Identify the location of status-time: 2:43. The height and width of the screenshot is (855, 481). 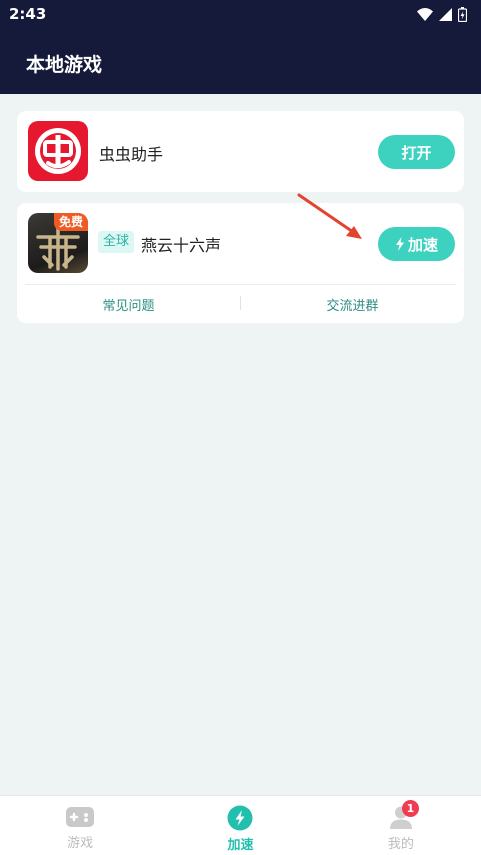
(28, 14).